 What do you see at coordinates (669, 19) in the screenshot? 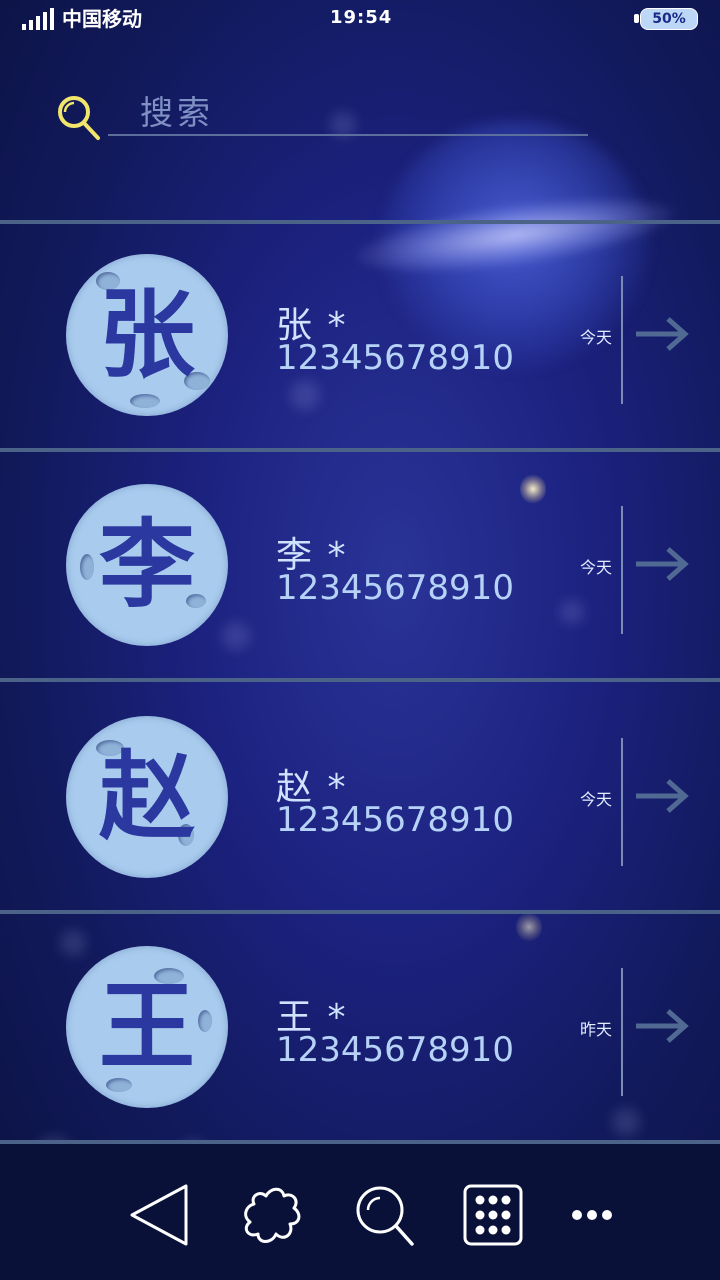
I see `battery-level: 50%` at bounding box center [669, 19].